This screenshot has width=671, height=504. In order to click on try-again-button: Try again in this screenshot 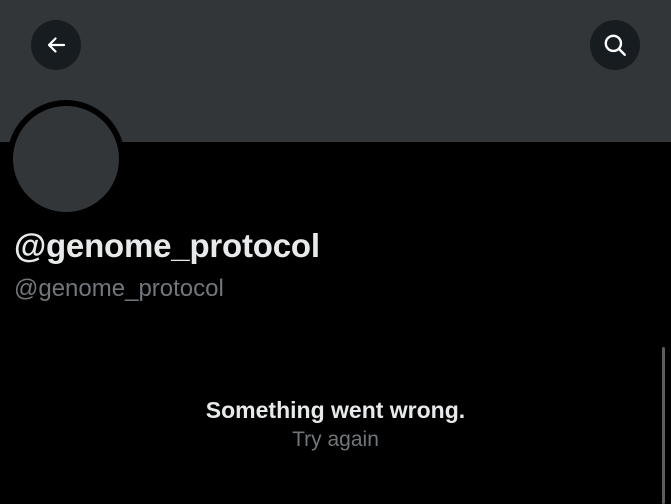, I will do `click(335, 440)`.